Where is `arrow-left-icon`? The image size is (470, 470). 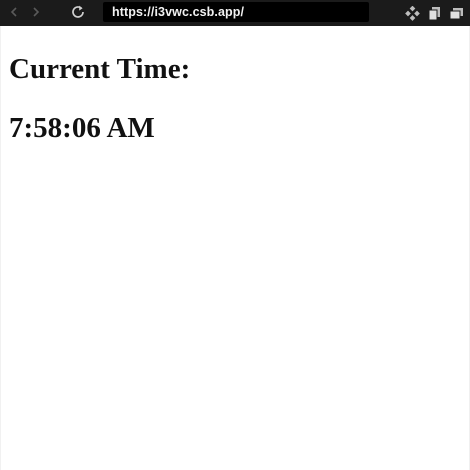
arrow-left-icon is located at coordinates (14, 13).